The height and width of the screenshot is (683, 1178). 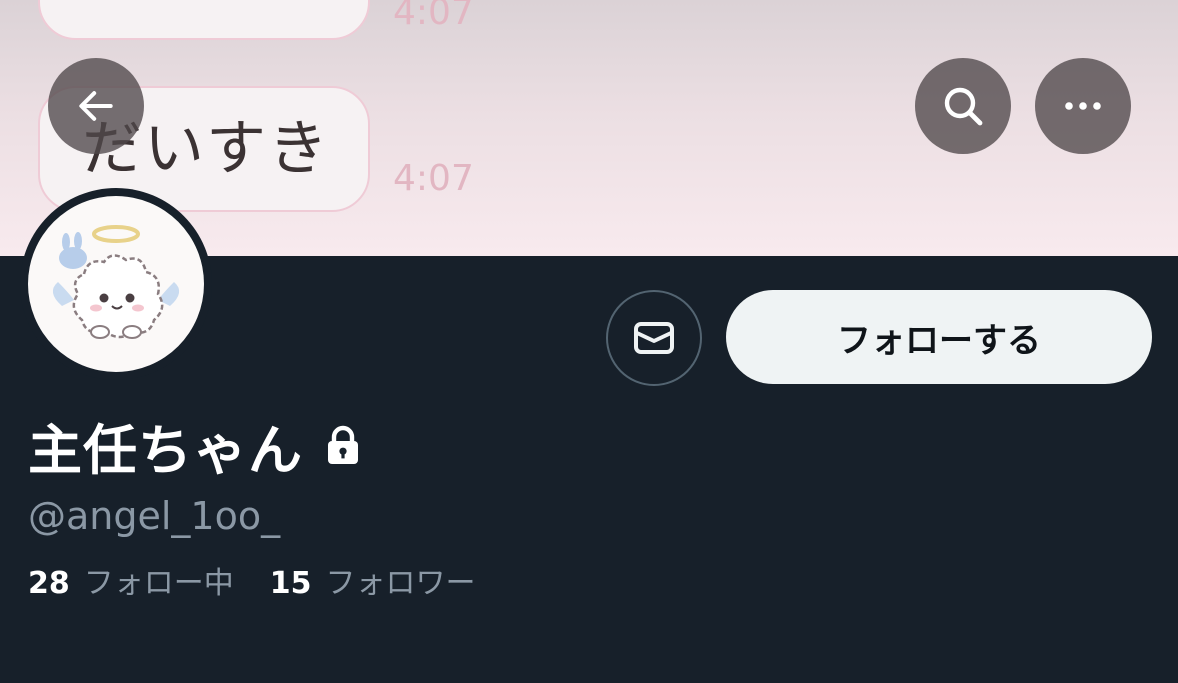 I want to click on chat-timestamp-main: 4:07, so click(x=433, y=178).